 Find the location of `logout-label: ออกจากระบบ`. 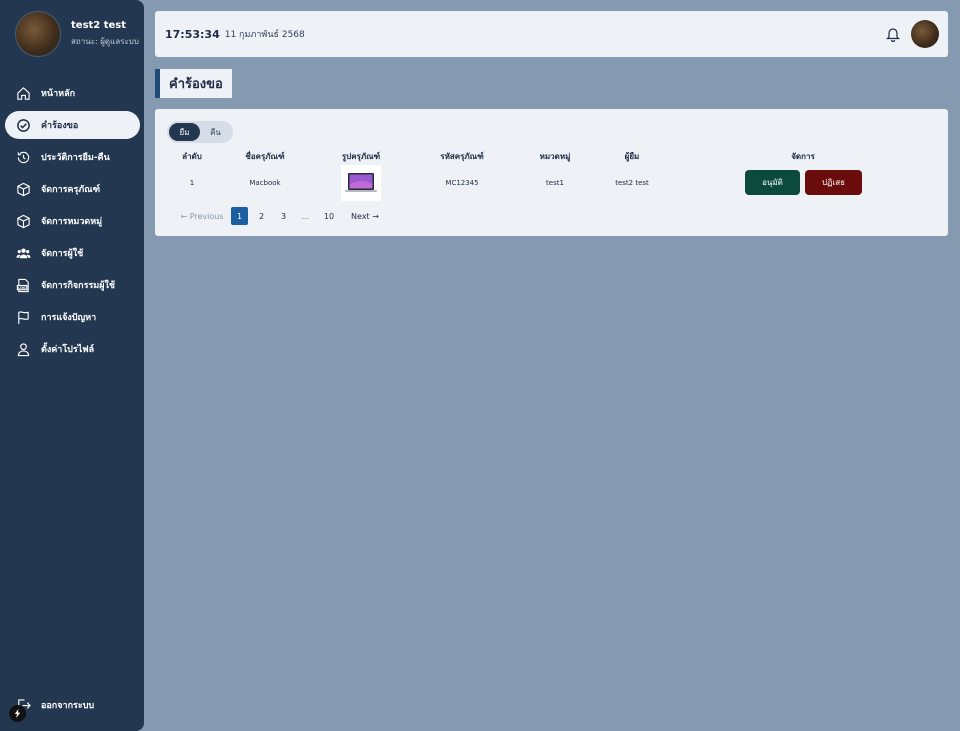

logout-label: ออกจากระบบ is located at coordinates (68, 706).